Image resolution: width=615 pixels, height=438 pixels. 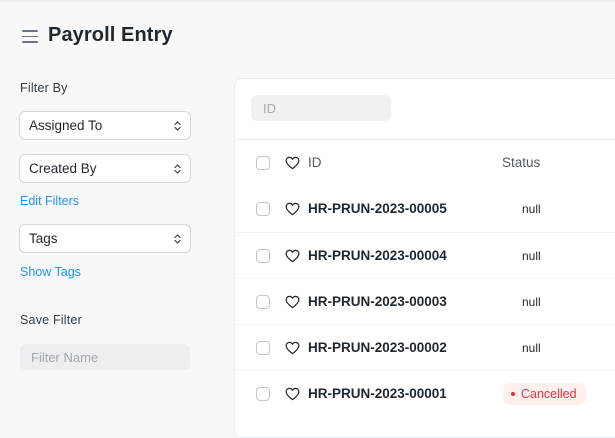 What do you see at coordinates (51, 320) in the screenshot?
I see `save-filter-label: Save Filter` at bounding box center [51, 320].